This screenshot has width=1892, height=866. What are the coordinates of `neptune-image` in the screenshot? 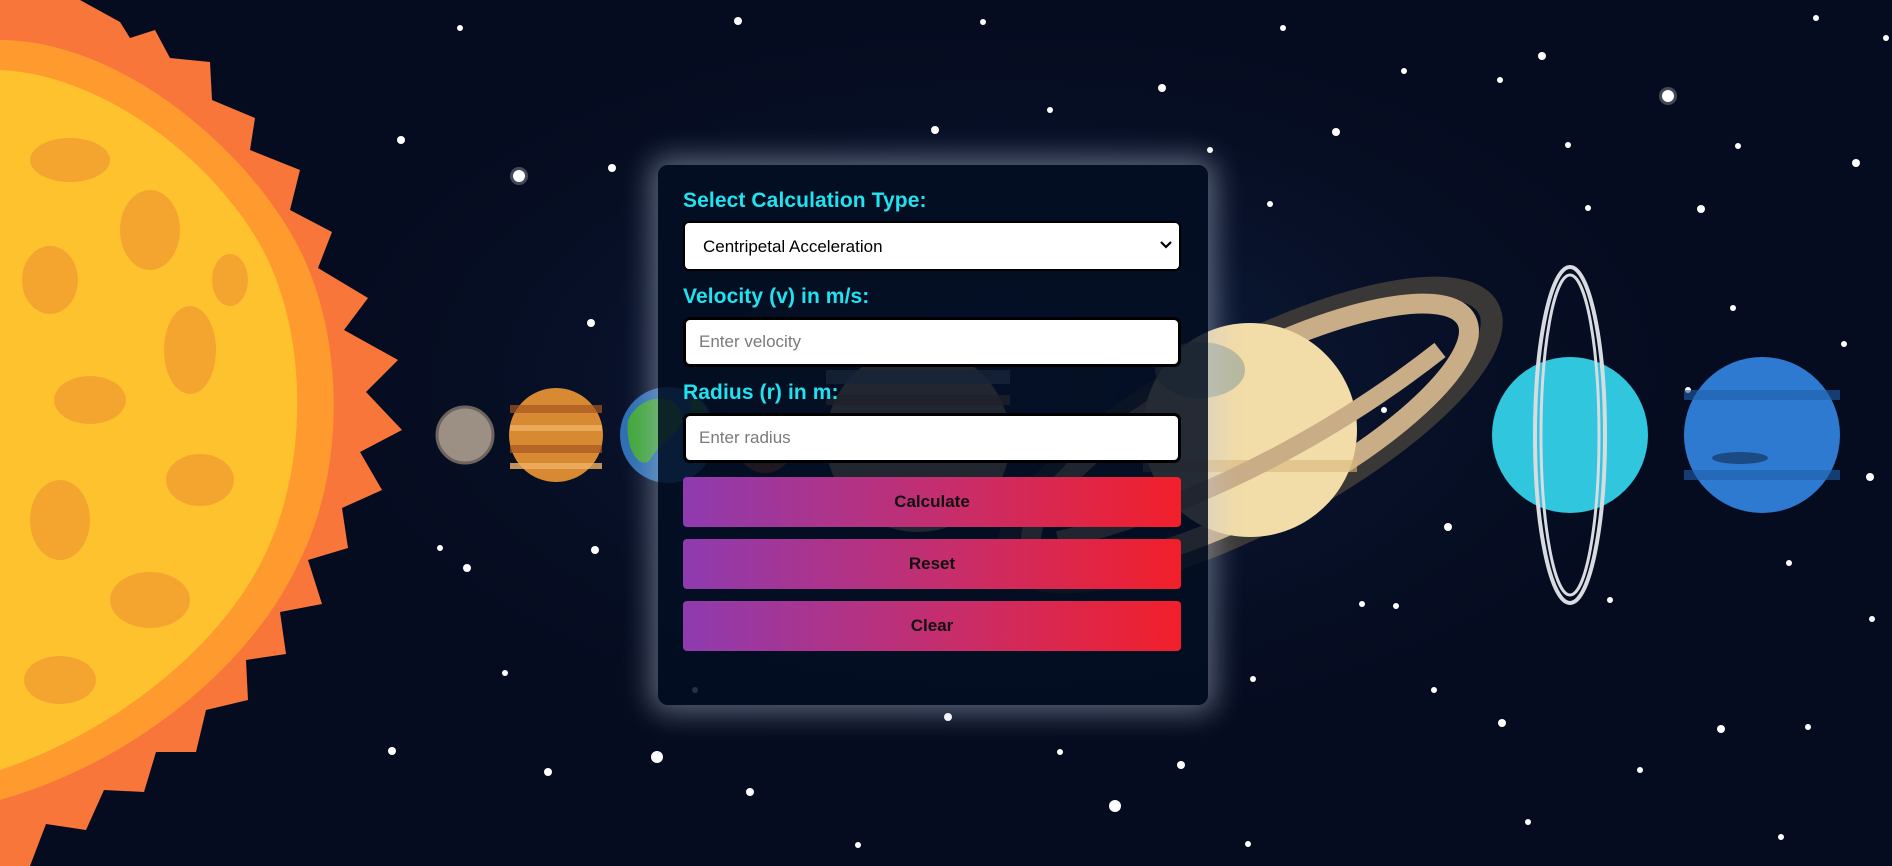 It's located at (1762, 435).